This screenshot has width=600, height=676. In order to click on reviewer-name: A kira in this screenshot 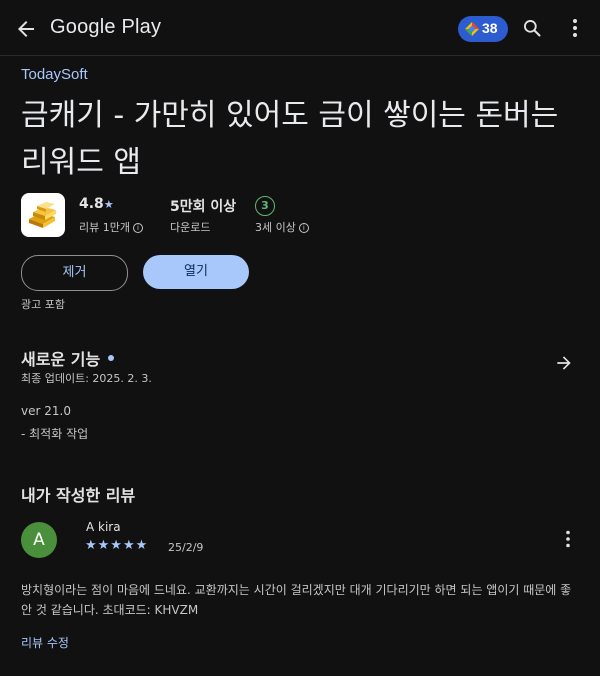, I will do `click(103, 527)`.